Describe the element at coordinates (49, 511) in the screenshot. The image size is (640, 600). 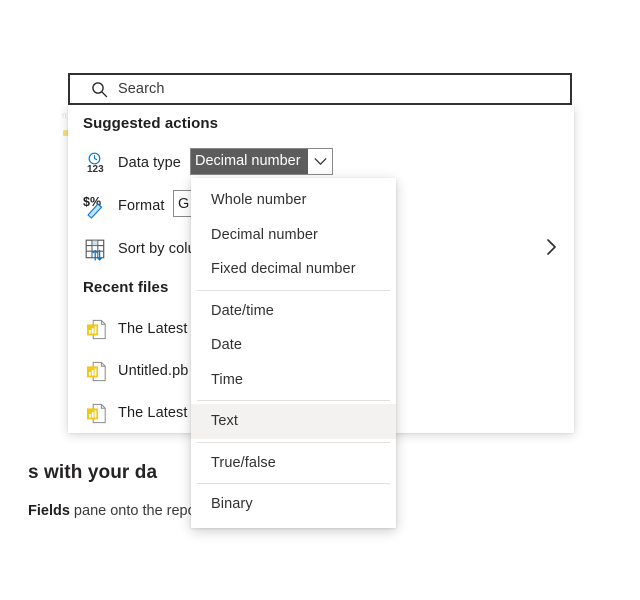
I see `background-paragraph-bold: Fields` at that location.